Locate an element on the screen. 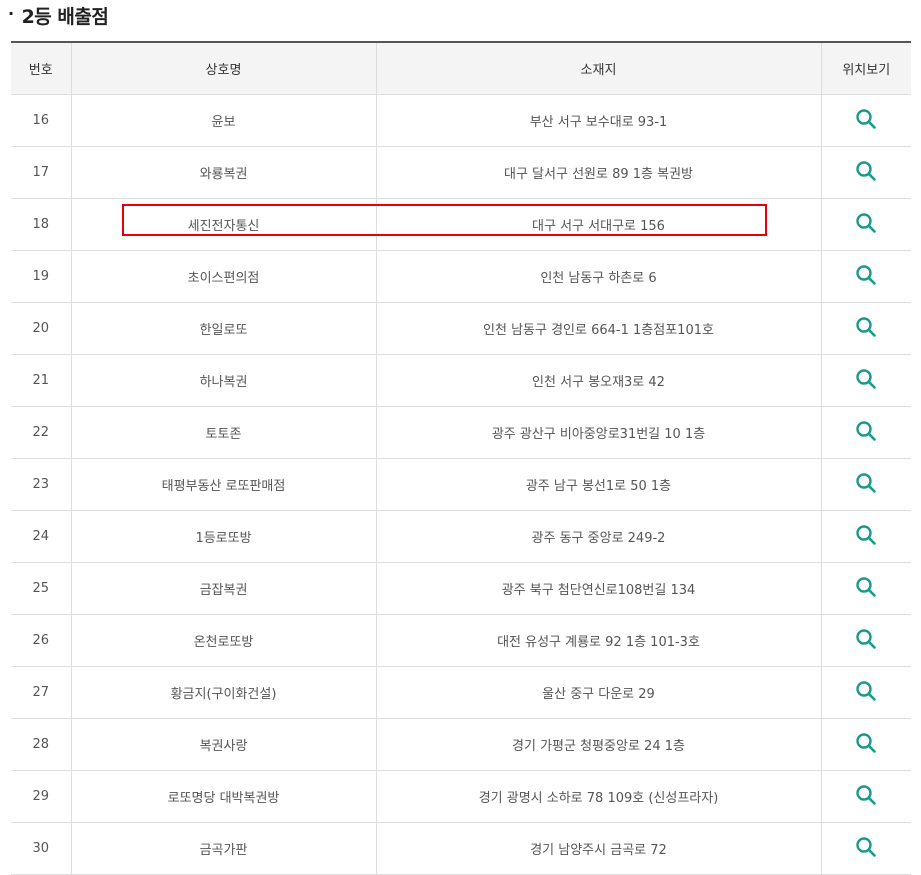 Image resolution: width=921 pixels, height=875 pixels. section-title-text: 2등 배출점 is located at coordinates (65, 16).